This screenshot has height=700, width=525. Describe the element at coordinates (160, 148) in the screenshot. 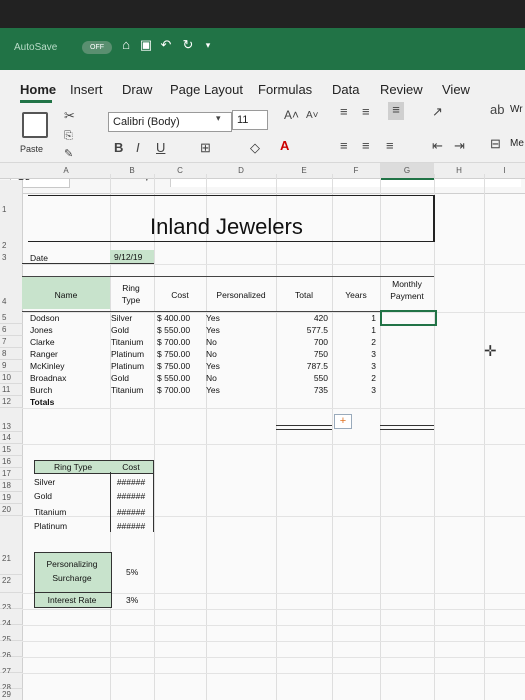

I see `underline-button: U` at that location.